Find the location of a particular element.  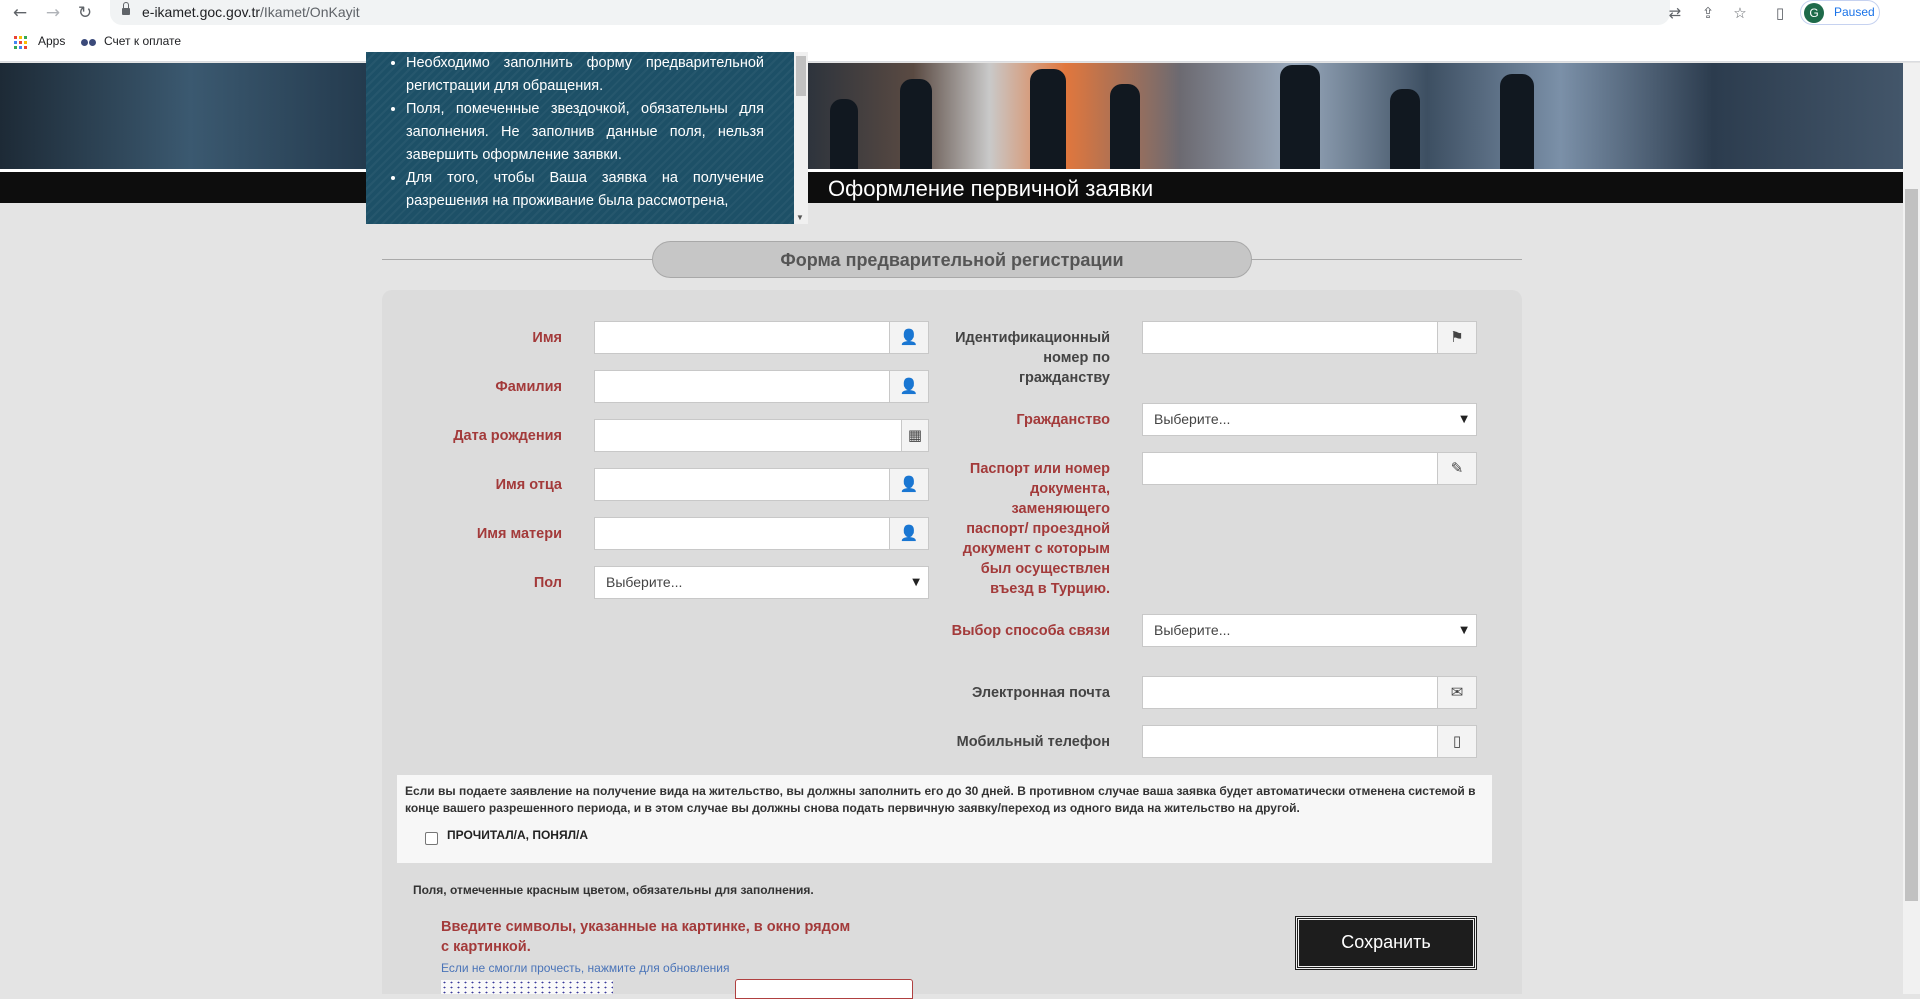

phone-icon: ▯ is located at coordinates (1457, 741).